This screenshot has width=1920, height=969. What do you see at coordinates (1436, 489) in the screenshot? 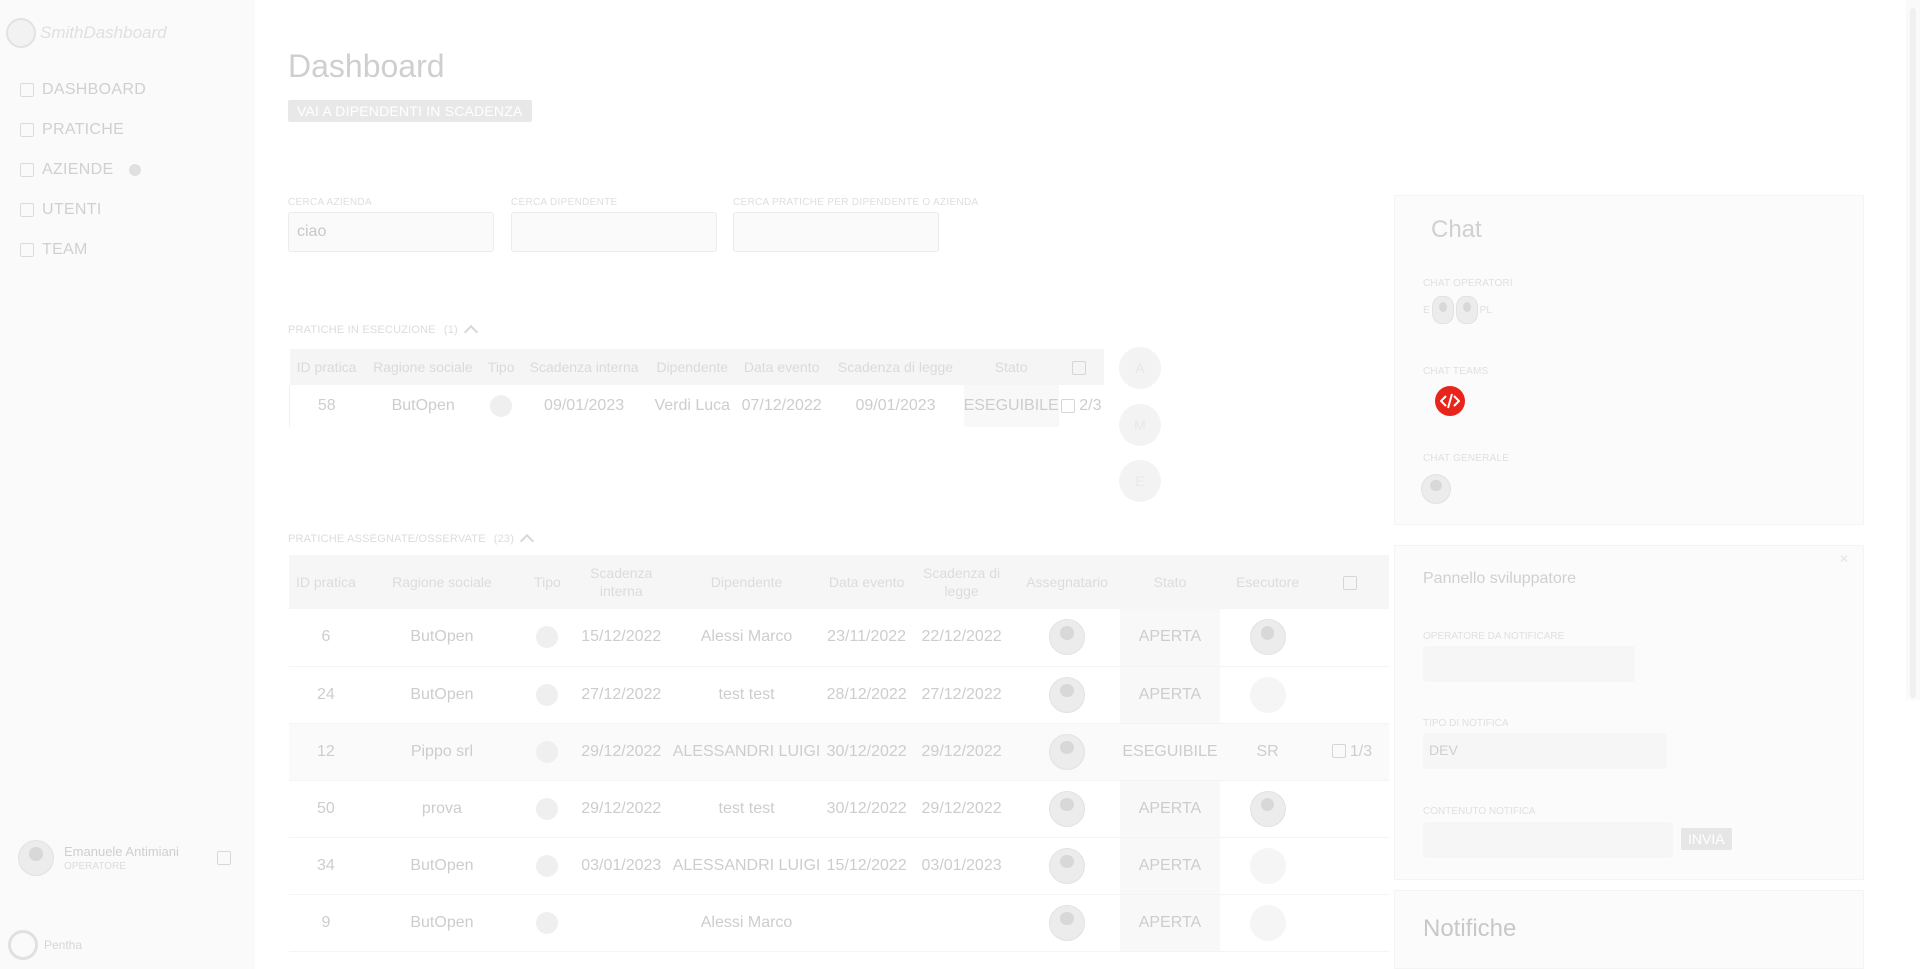
I see `general-chat-avatar` at bounding box center [1436, 489].